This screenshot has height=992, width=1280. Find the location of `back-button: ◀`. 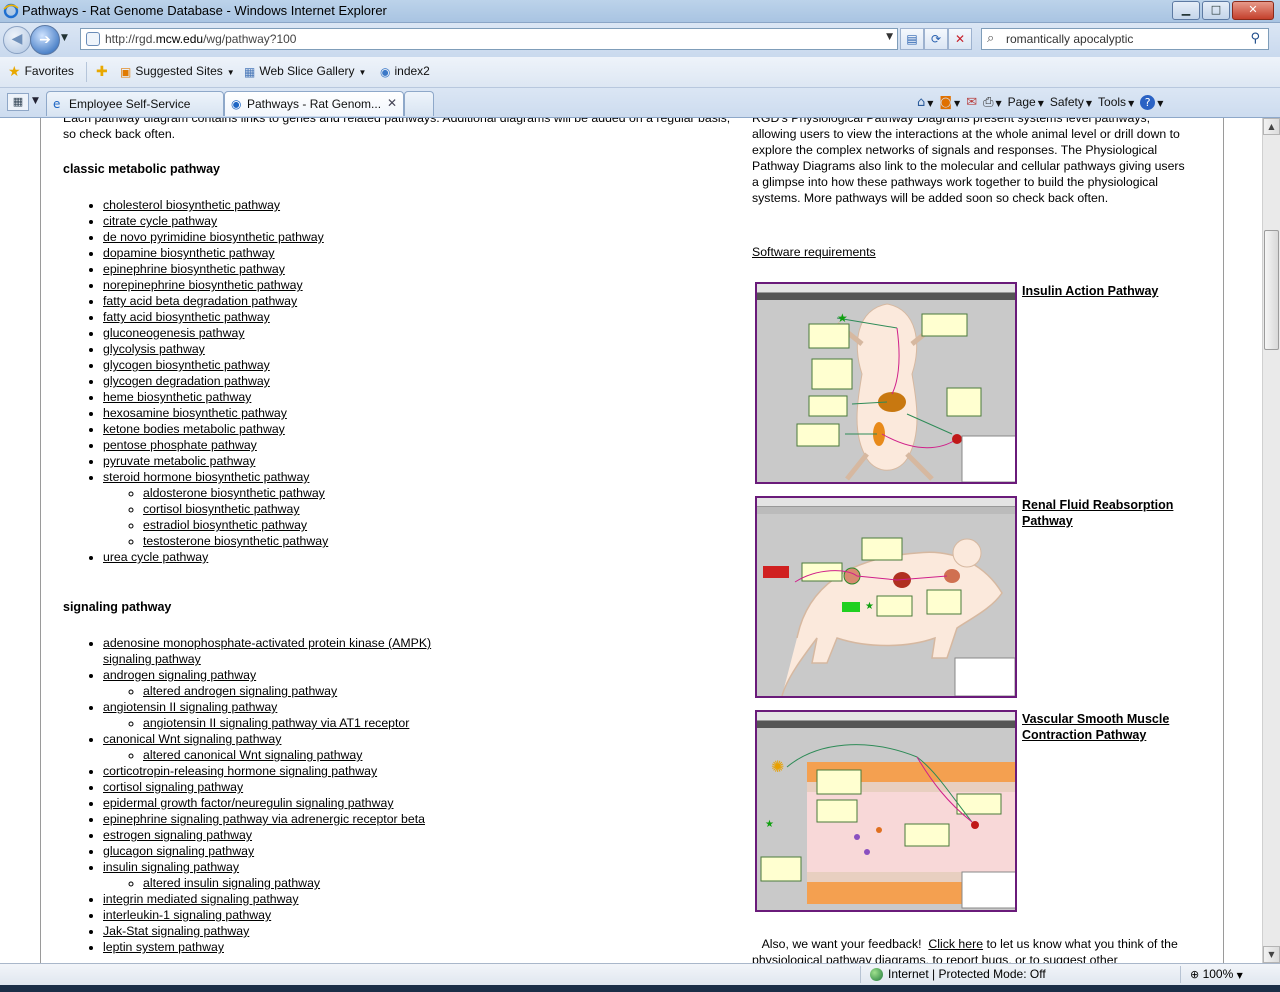

back-button: ◀ is located at coordinates (17, 40).